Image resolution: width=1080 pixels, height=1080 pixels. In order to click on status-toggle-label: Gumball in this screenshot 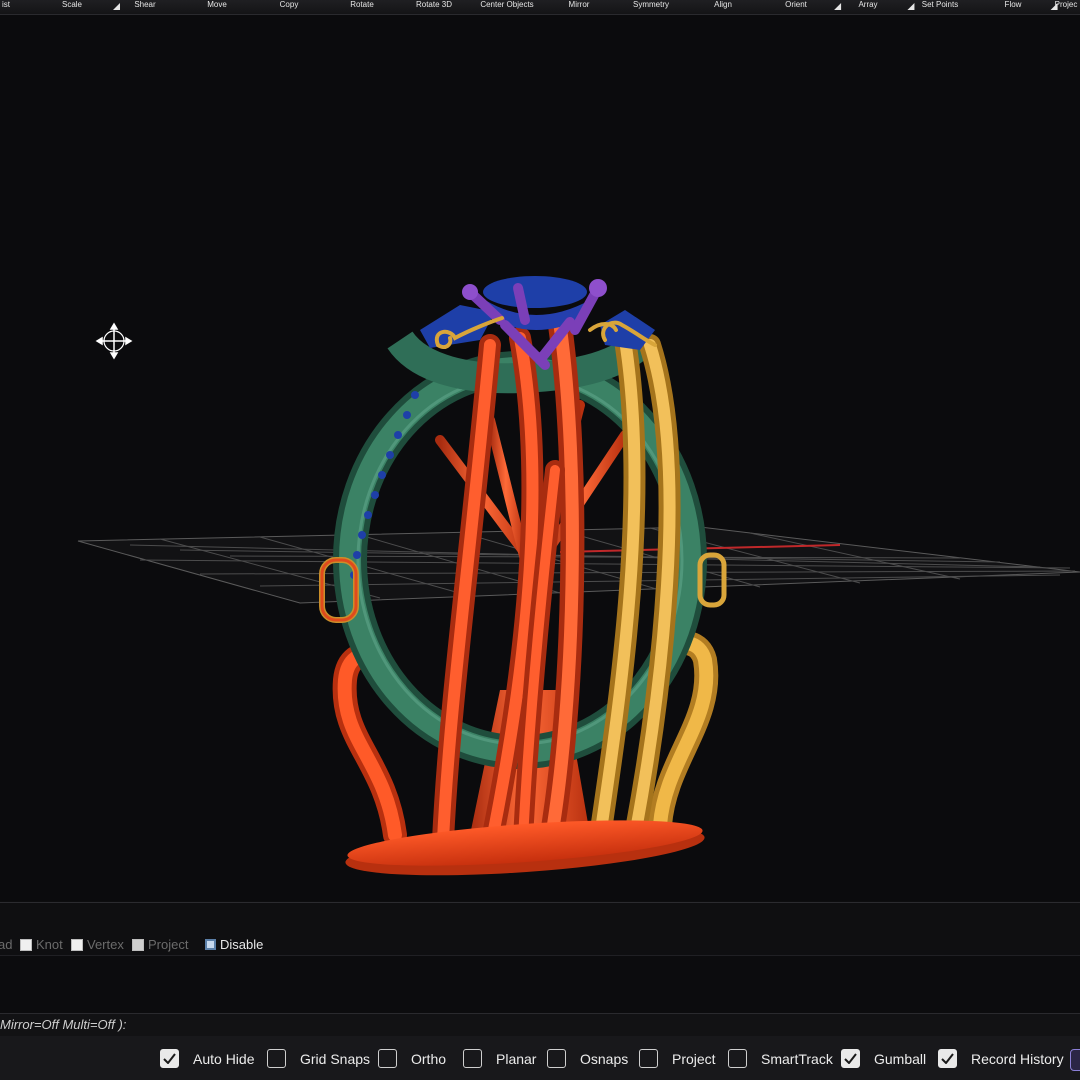, I will do `click(900, 1058)`.